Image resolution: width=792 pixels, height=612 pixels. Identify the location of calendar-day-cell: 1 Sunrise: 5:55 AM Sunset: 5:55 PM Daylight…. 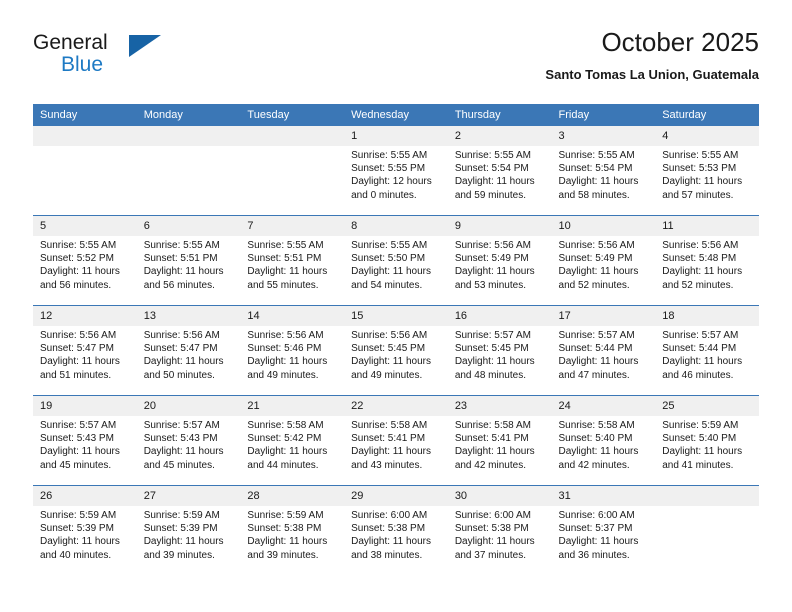
(396, 171).